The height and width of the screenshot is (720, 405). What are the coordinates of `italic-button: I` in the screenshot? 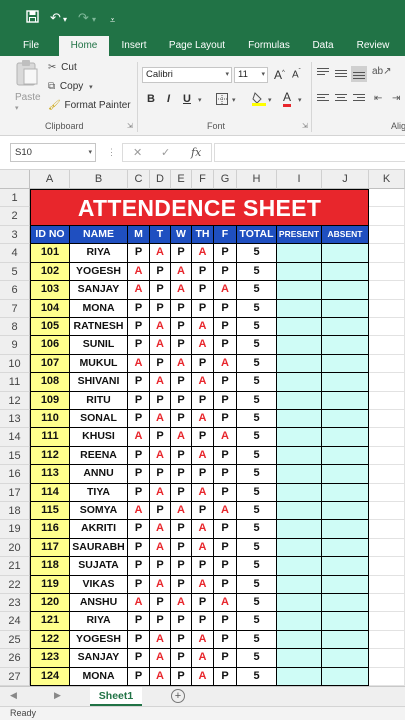 It's located at (168, 99).